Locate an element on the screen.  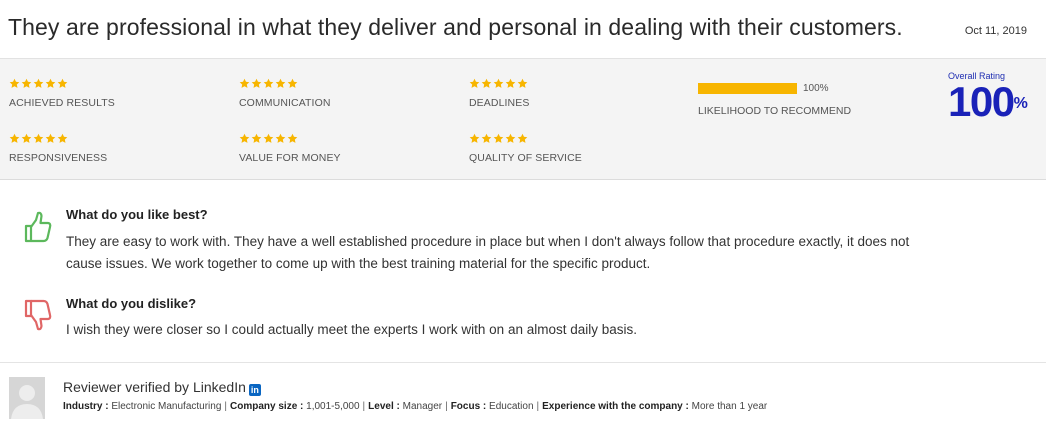
rating-label: RESPONSIVENESS is located at coordinates (58, 158).